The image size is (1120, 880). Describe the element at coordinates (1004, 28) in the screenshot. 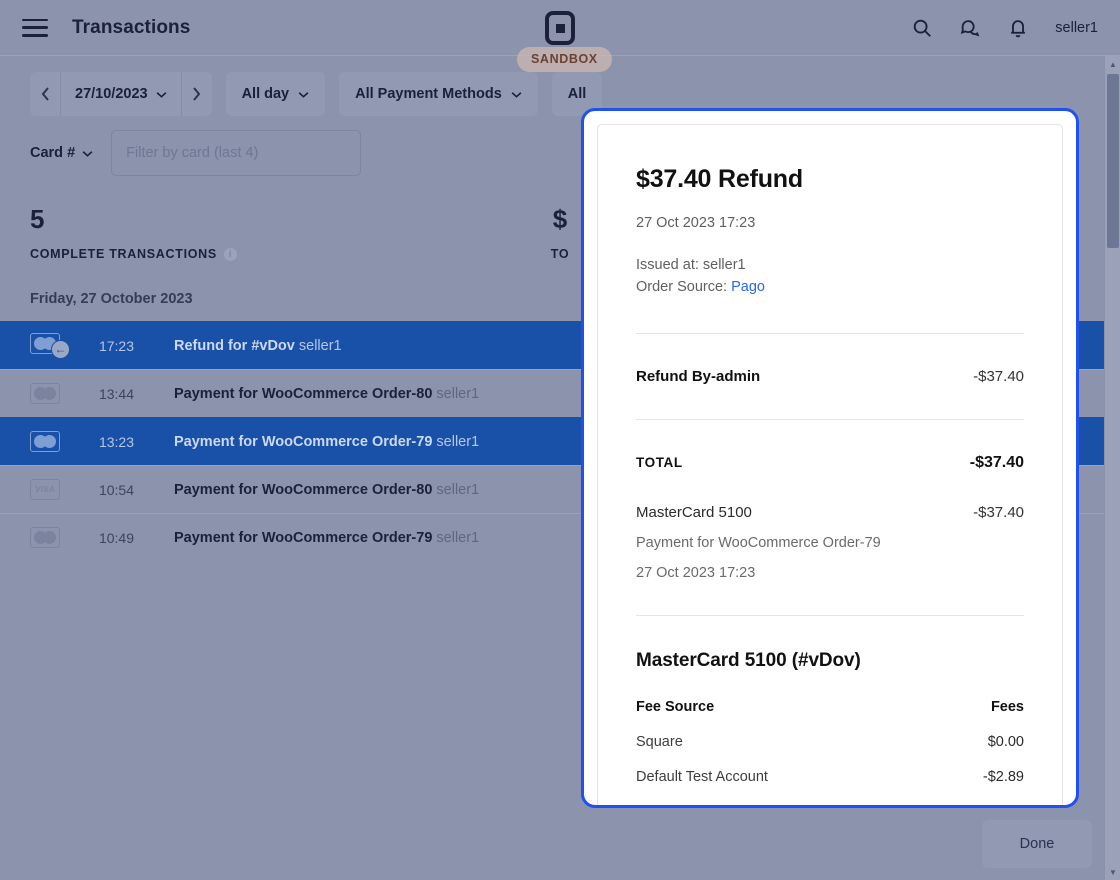

I see `top-bar-actions: seller1` at that location.